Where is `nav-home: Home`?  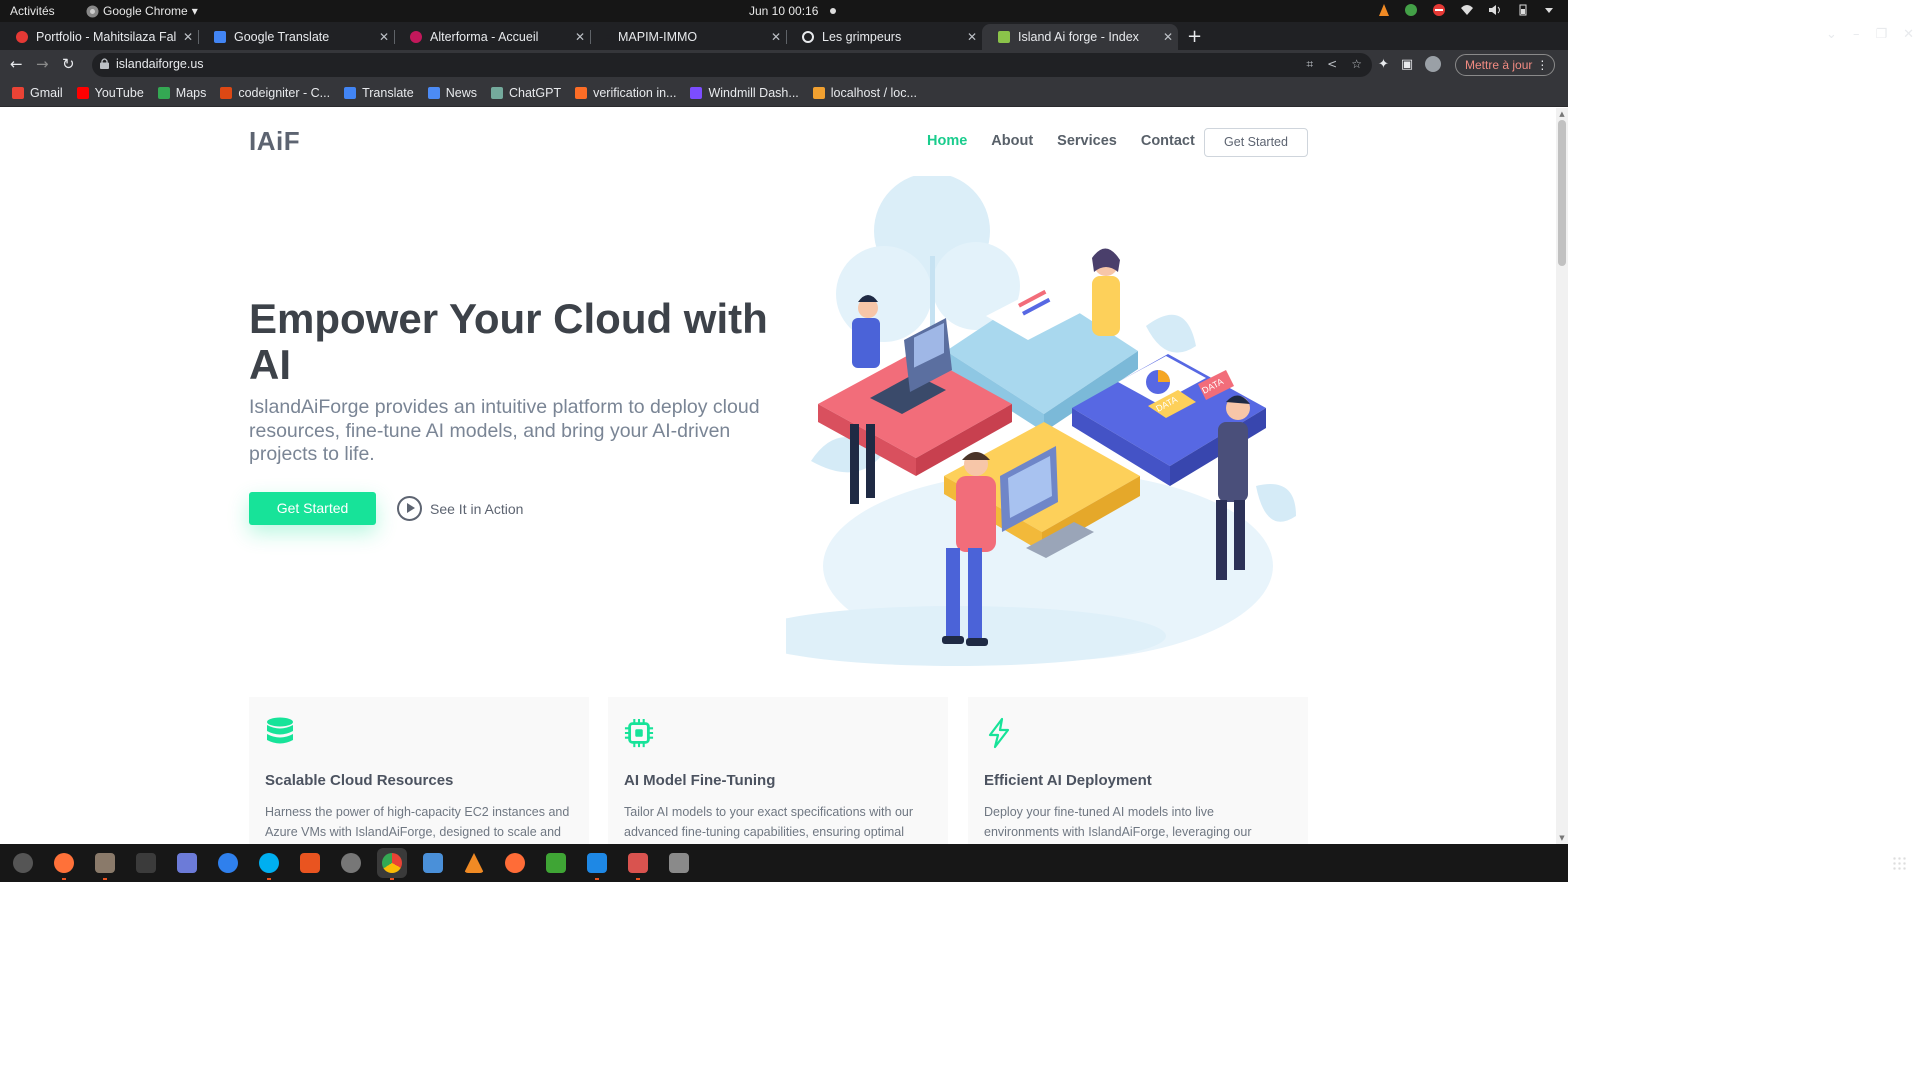
nav-home: Home is located at coordinates (947, 141).